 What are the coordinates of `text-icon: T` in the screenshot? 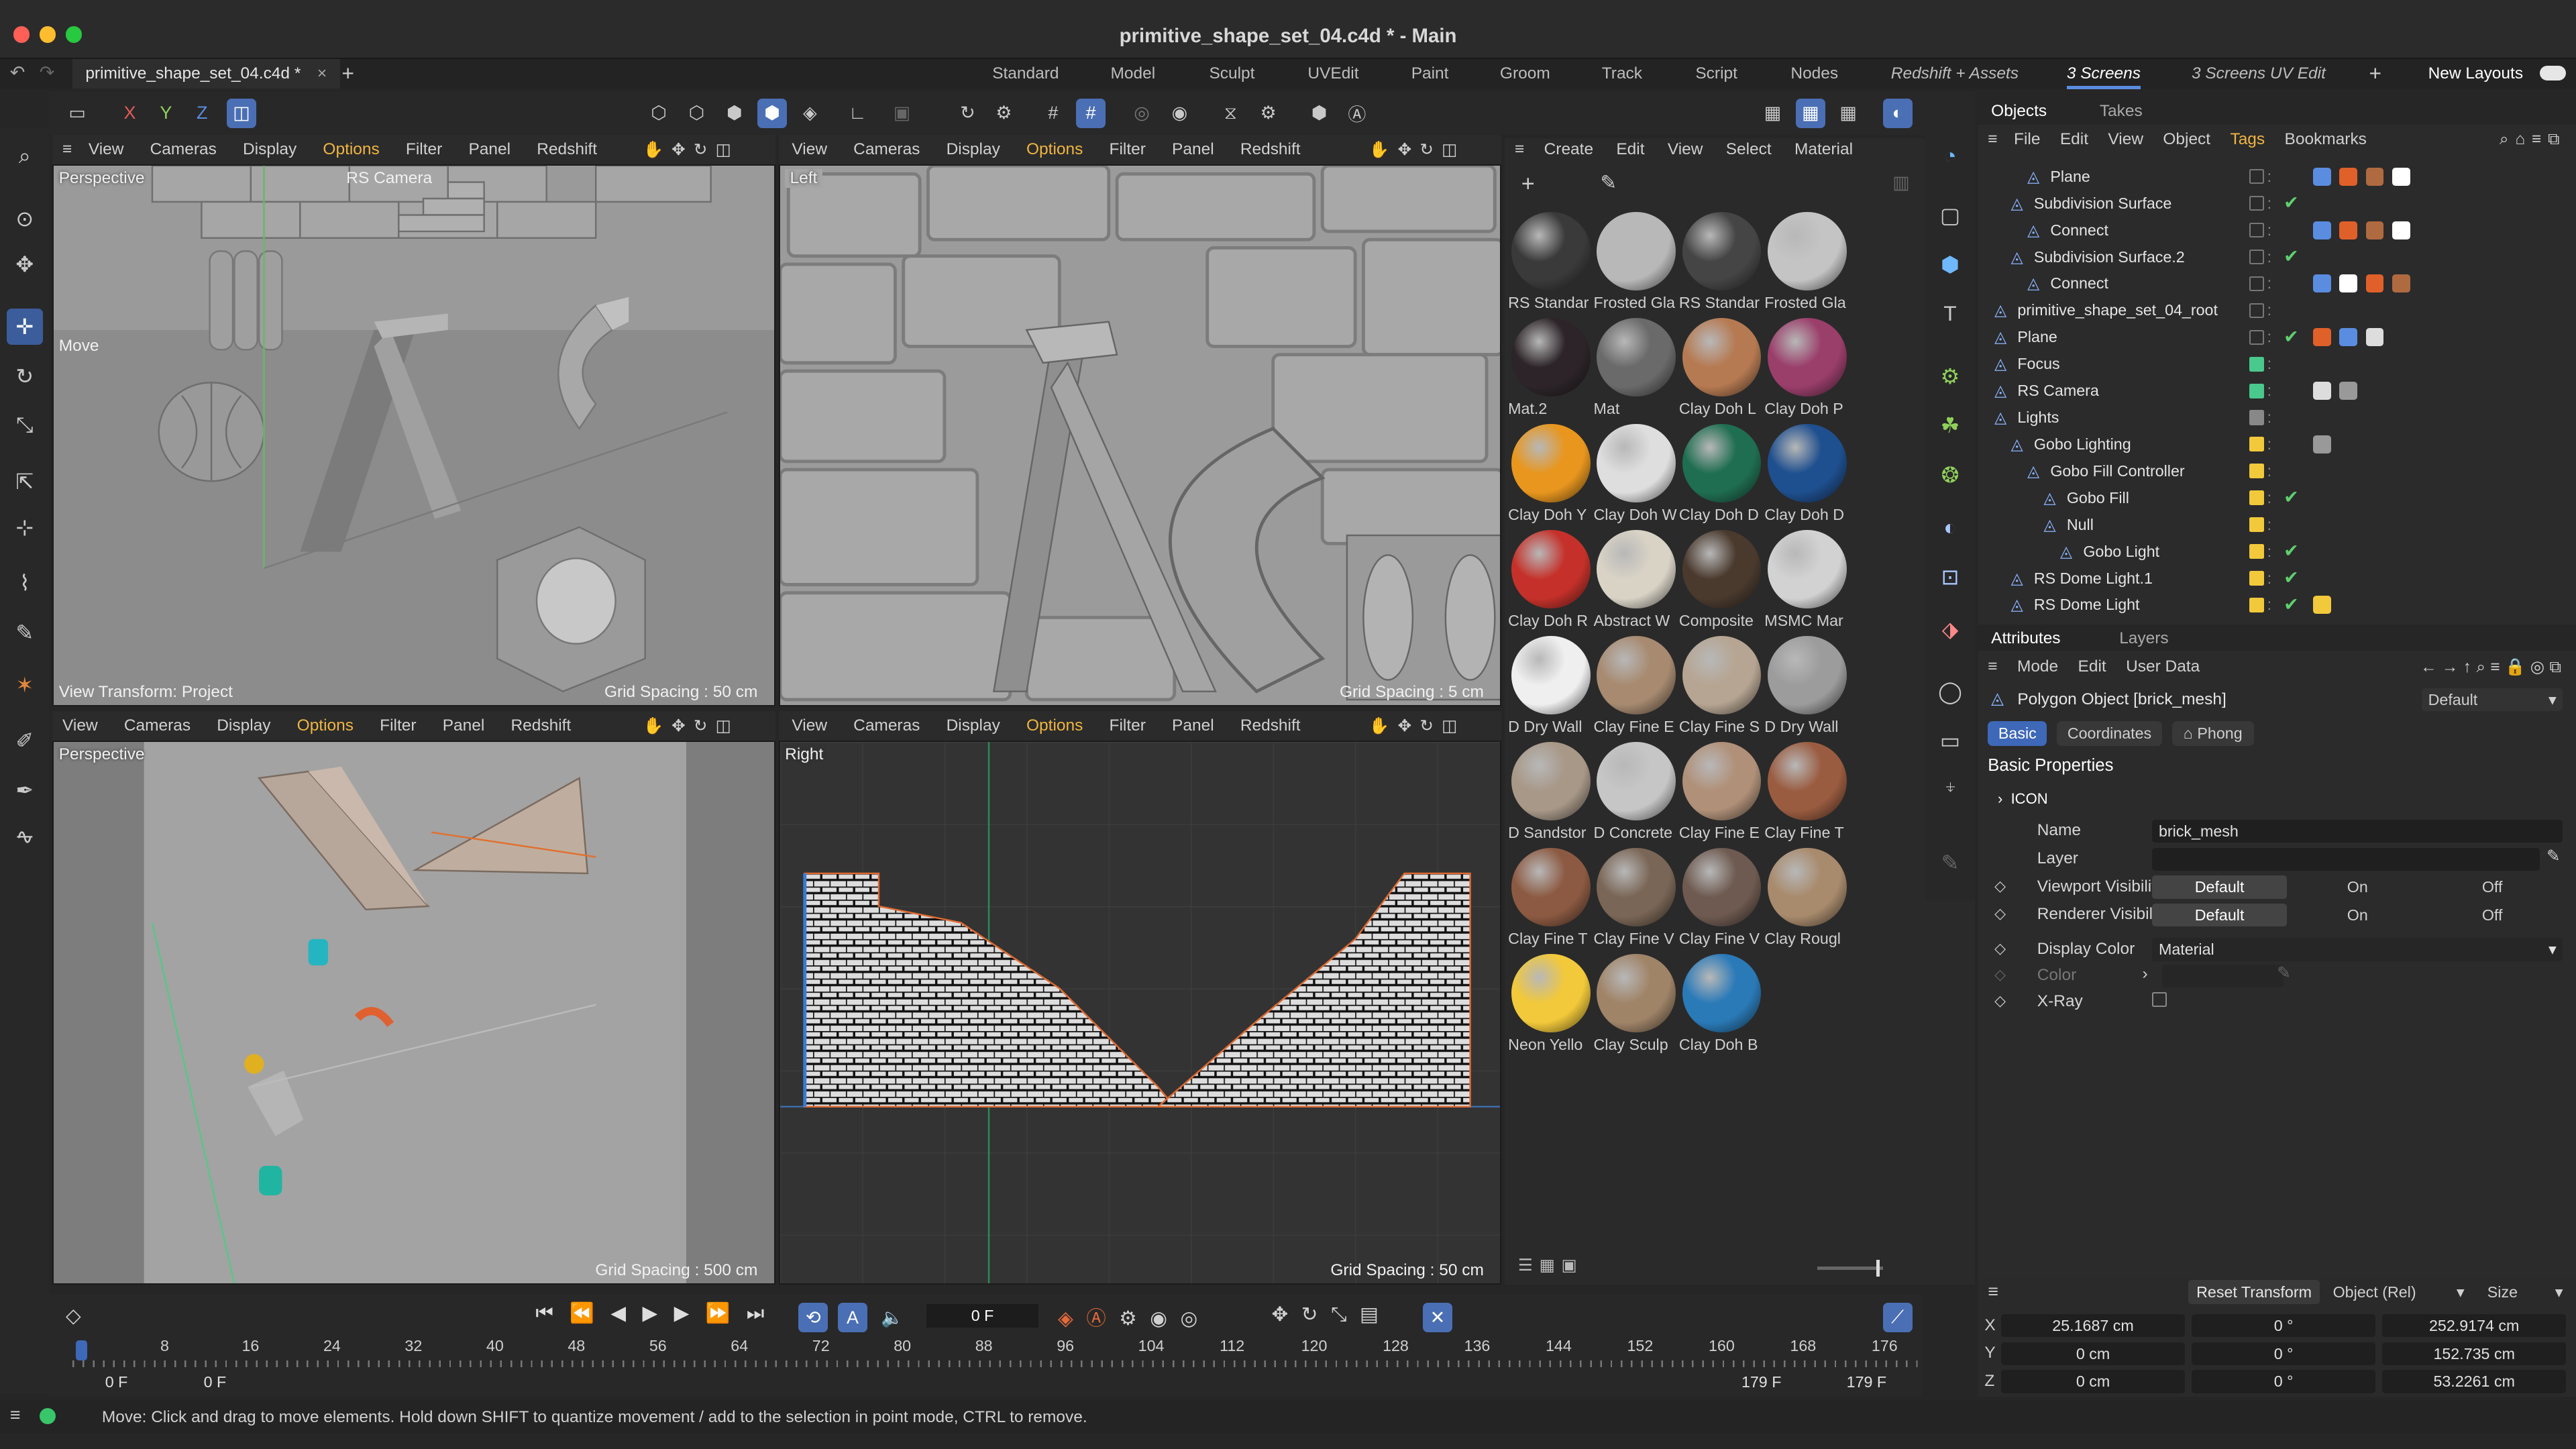 It's located at (1950, 314).